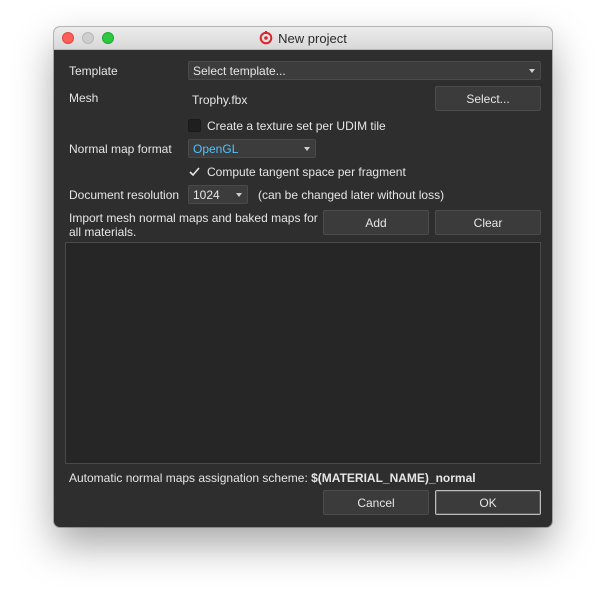  I want to click on checkmark-icon, so click(194, 171).